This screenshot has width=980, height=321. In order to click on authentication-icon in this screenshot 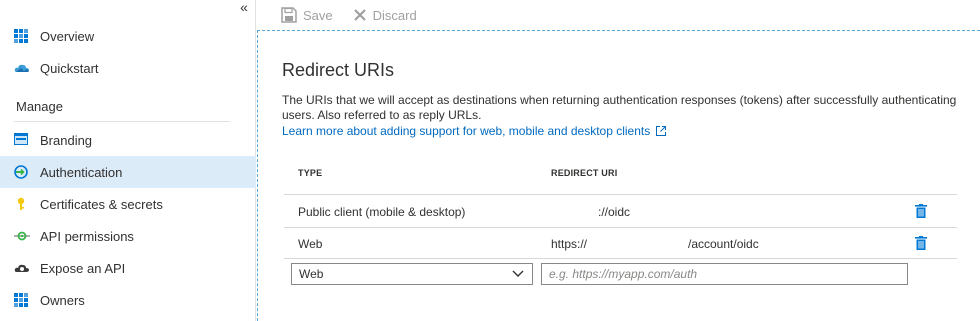, I will do `click(21, 172)`.